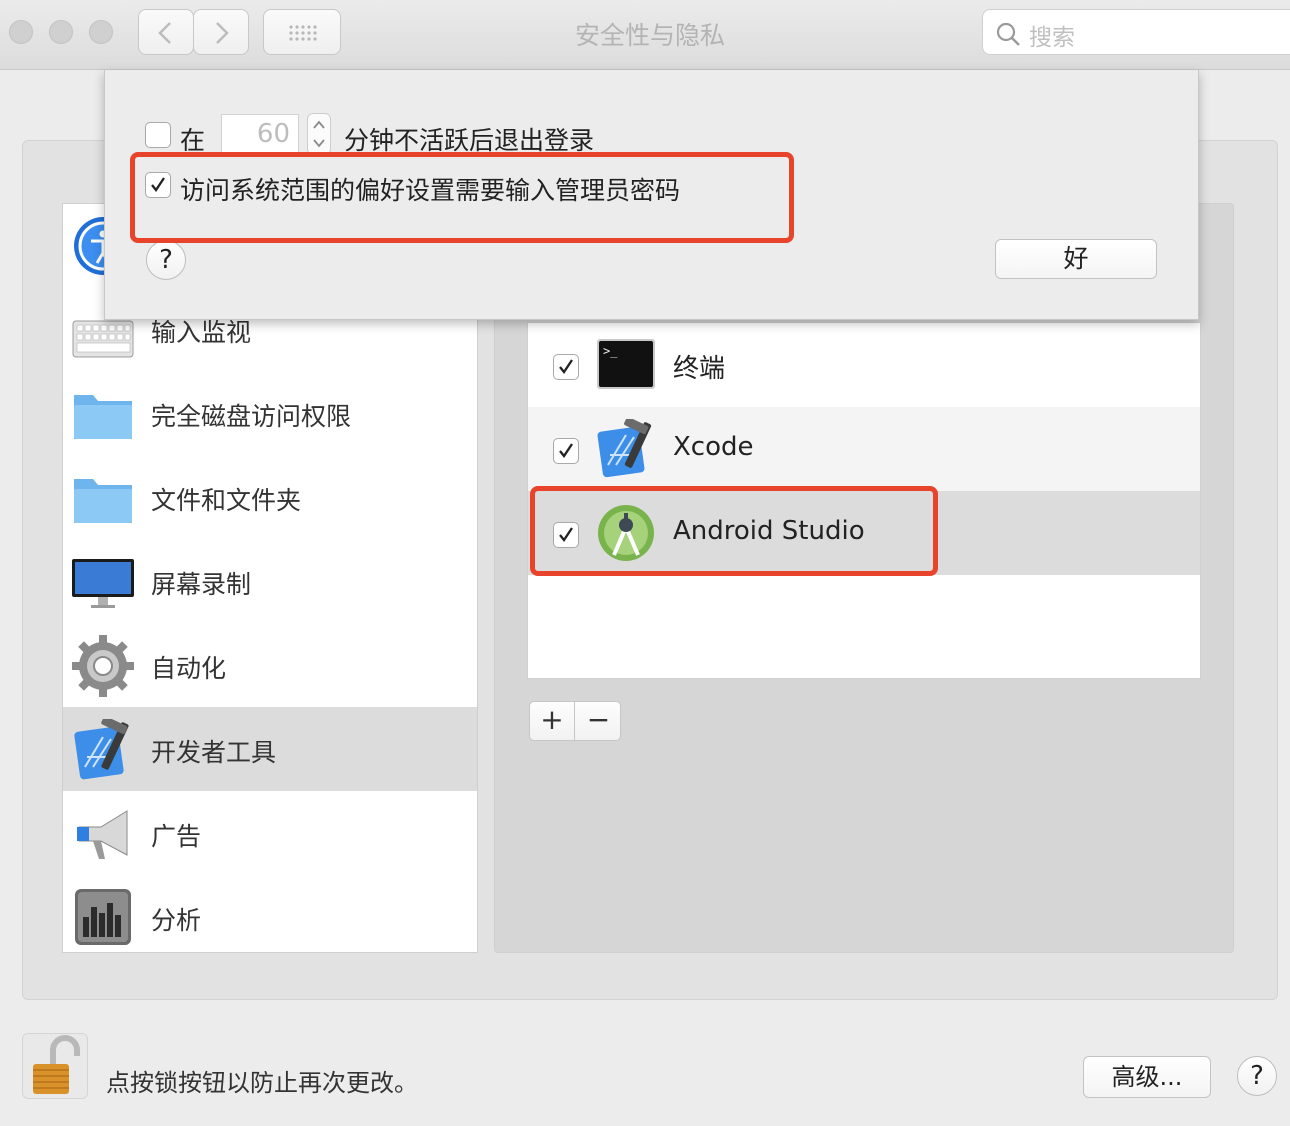 The height and width of the screenshot is (1126, 1290). Describe the element at coordinates (649, 35) in the screenshot. I see `window-title: 安全性与隐私` at that location.